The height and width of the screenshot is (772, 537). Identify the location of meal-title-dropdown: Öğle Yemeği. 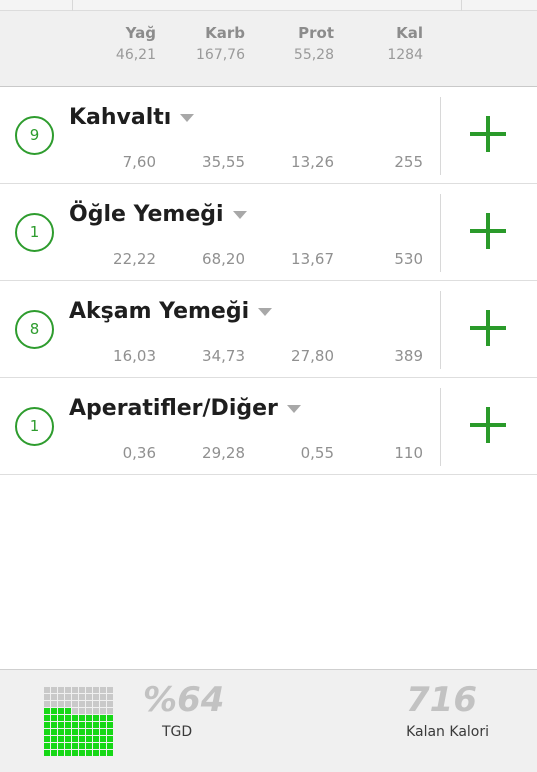
(158, 214).